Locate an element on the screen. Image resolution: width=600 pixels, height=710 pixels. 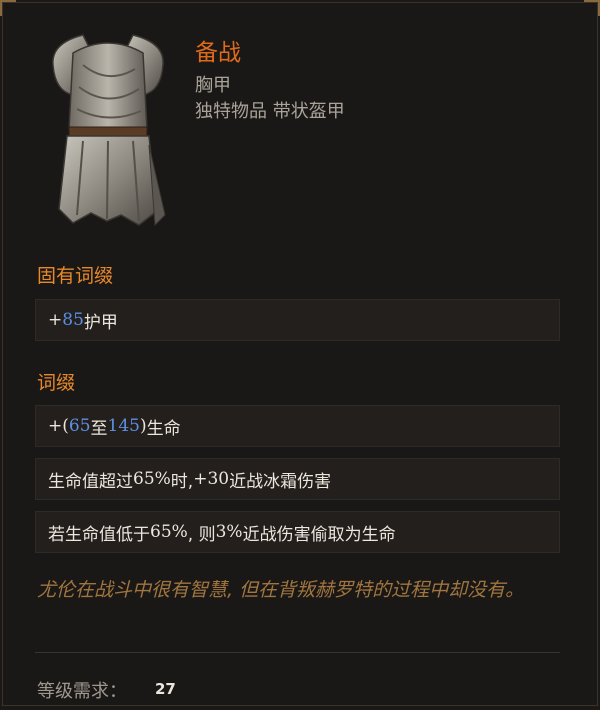
corner-ornament-left is located at coordinates (8, 8).